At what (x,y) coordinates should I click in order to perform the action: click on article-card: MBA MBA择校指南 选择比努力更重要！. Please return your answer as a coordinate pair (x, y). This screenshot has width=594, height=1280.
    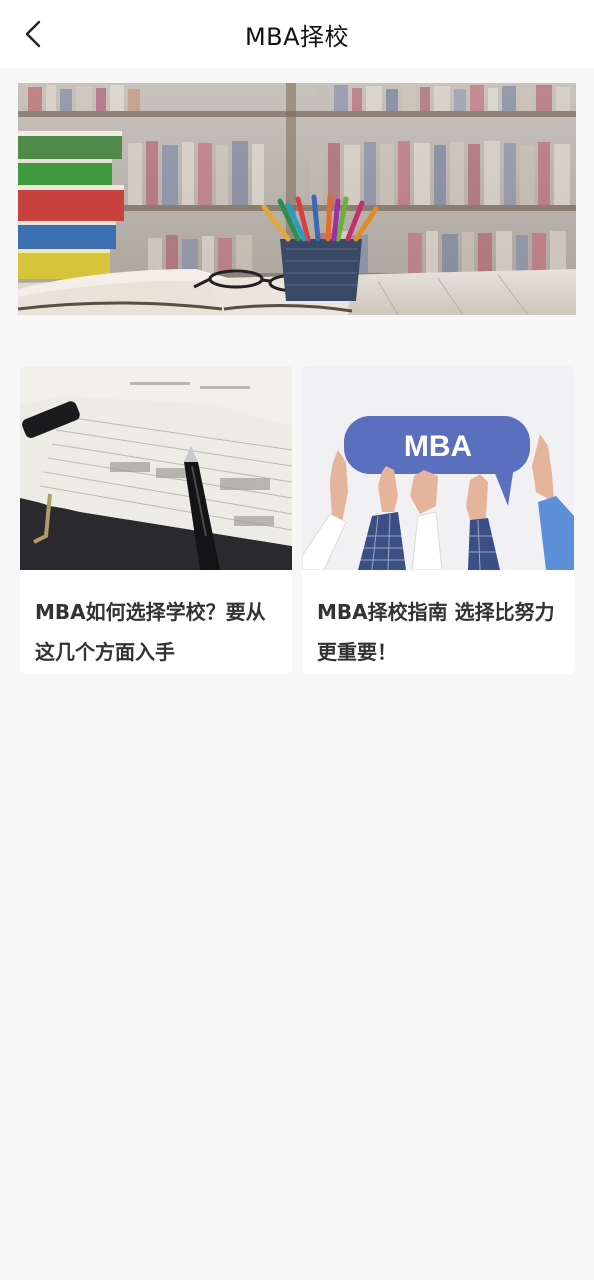
    Looking at the image, I should click on (438, 520).